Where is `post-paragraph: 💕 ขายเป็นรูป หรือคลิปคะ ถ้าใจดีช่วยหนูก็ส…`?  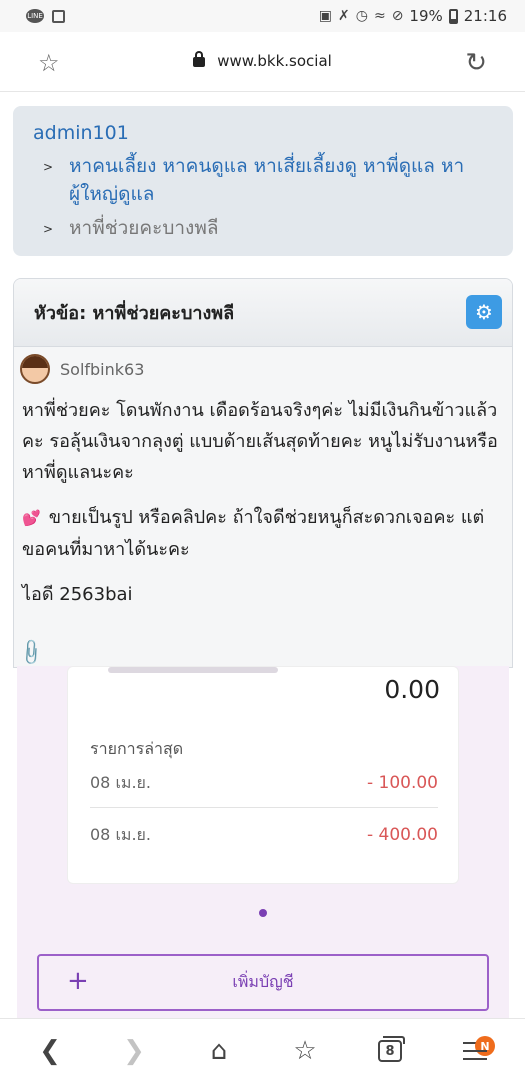 post-paragraph: 💕 ขายเป็นรูป หรือคลิปคะ ถ้าใจดีช่วยหนูก็ส… is located at coordinates (263, 533).